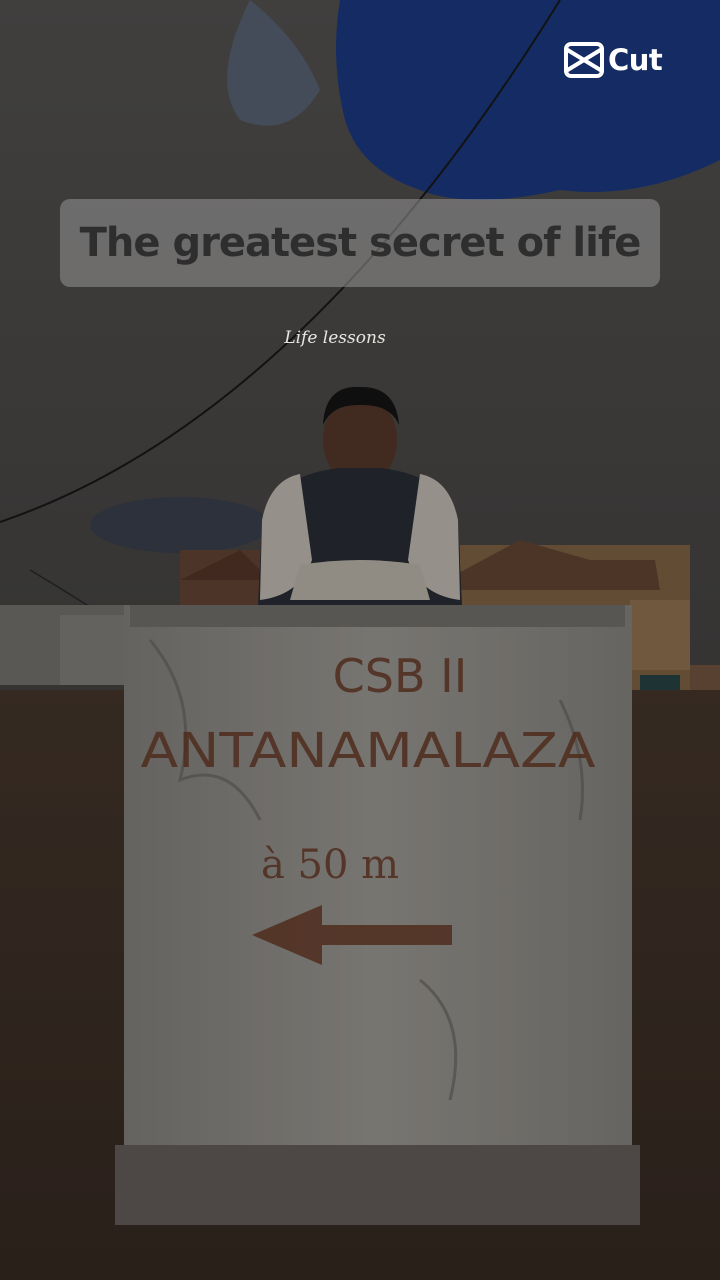 The width and height of the screenshot is (720, 1280). What do you see at coordinates (635, 60) in the screenshot?
I see `capcut-logo-text: Cut` at bounding box center [635, 60].